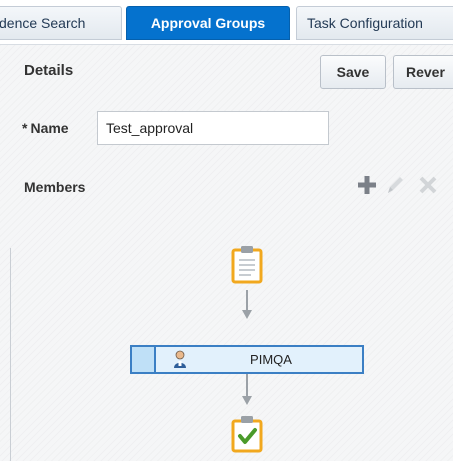 Image resolution: width=453 pixels, height=461 pixels. What do you see at coordinates (25, 128) in the screenshot?
I see `required-marker: *` at bounding box center [25, 128].